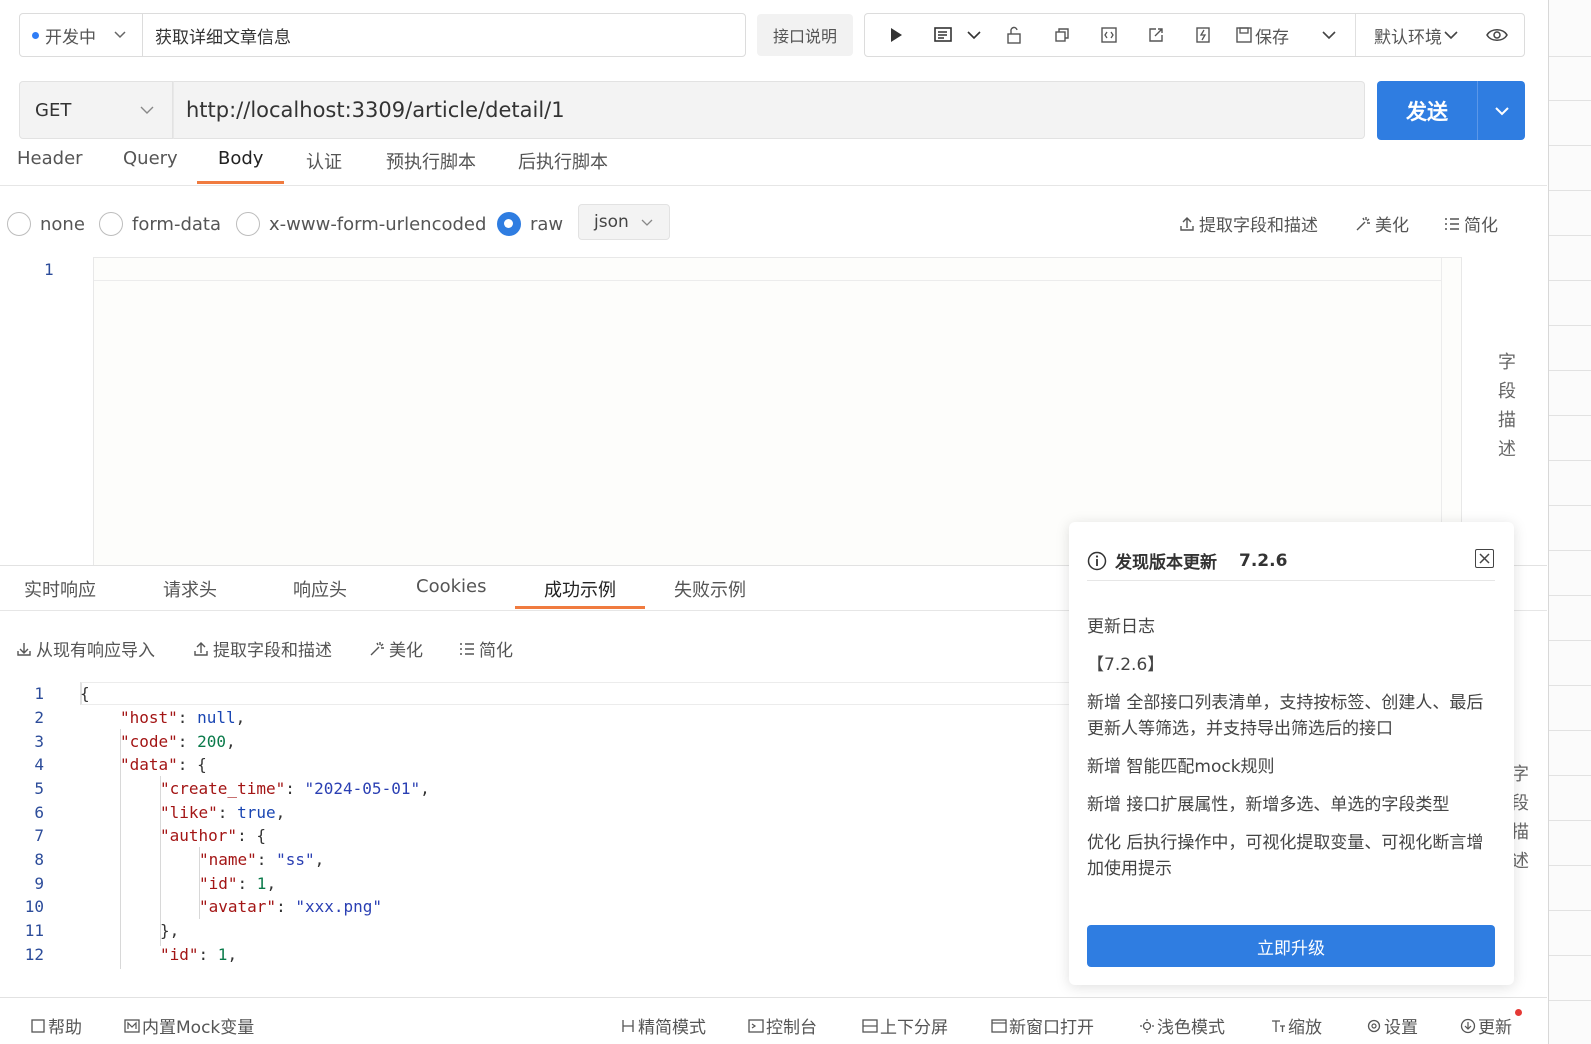 This screenshot has width=1591, height=1044. Describe the element at coordinates (1452, 223) in the screenshot. I see `list-icon` at that location.